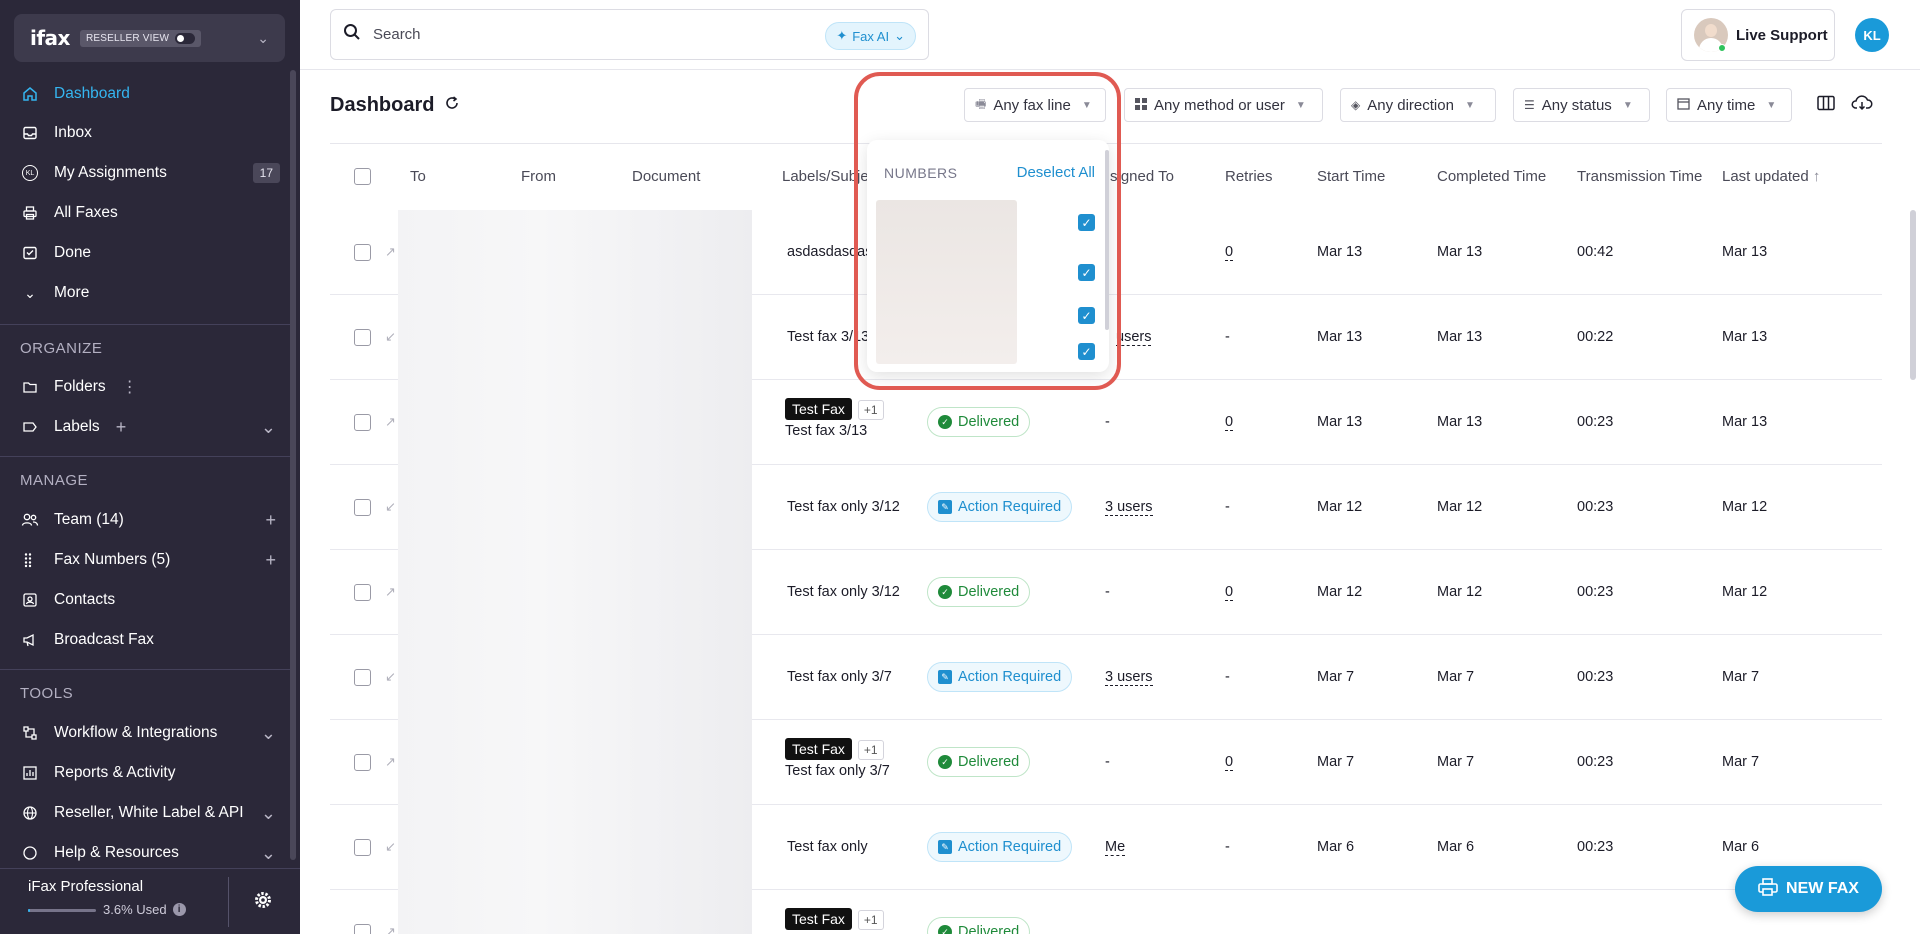 The image size is (1920, 934). I want to click on new-fax-button: NEW FAX, so click(1808, 889).